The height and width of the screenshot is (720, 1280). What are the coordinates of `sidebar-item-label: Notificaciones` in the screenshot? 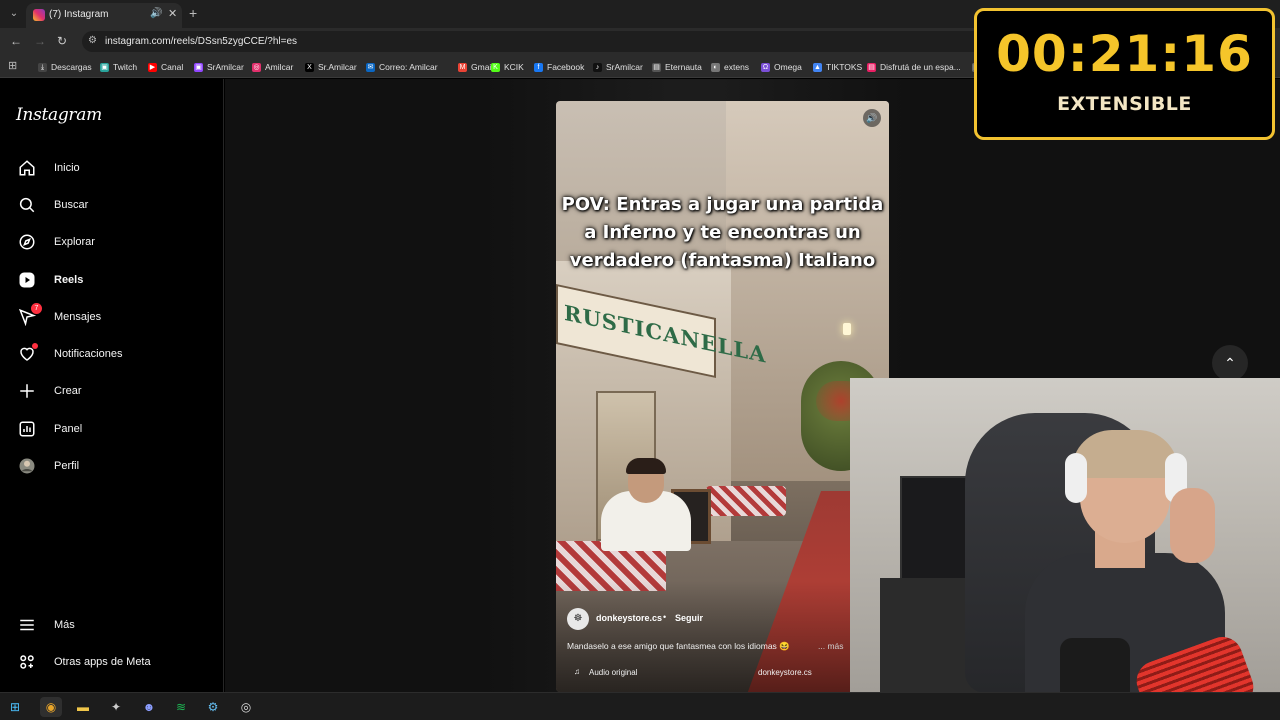 It's located at (88, 354).